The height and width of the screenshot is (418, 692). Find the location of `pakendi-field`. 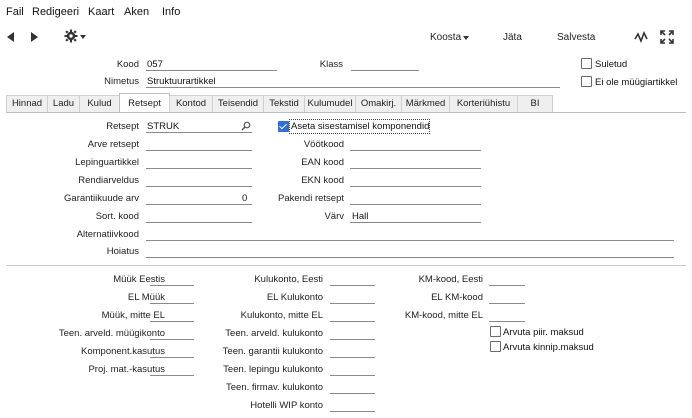

pakendi-field is located at coordinates (415, 204).